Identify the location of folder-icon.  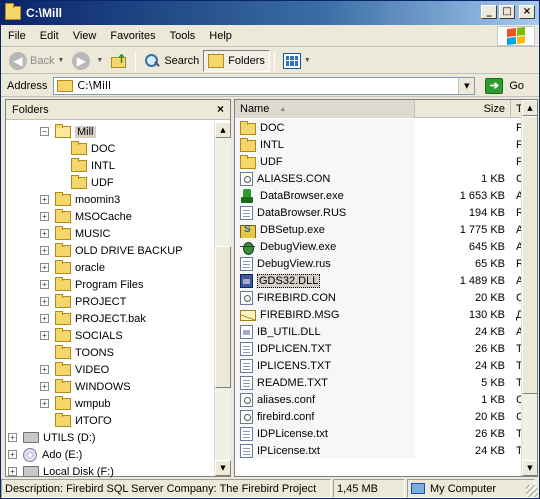
(63, 283).